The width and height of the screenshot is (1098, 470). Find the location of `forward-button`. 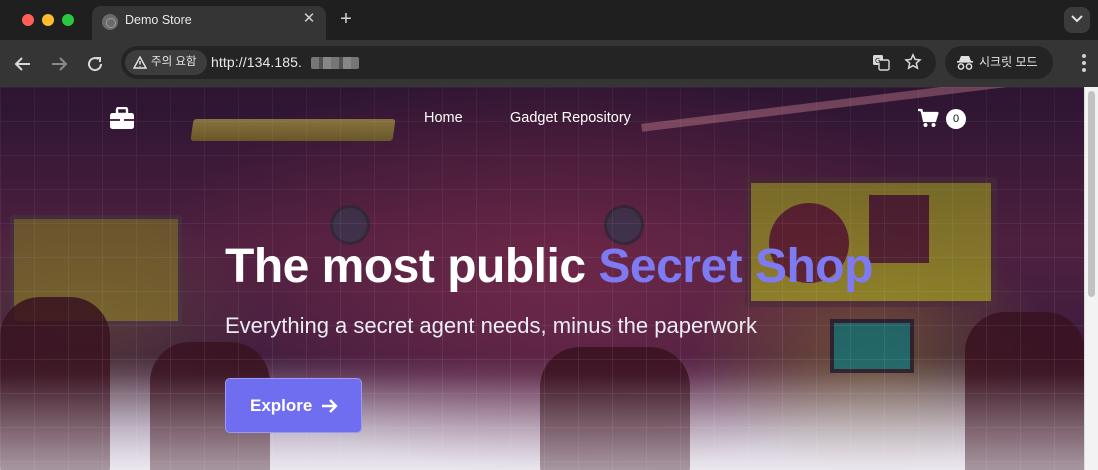

forward-button is located at coordinates (59, 64).